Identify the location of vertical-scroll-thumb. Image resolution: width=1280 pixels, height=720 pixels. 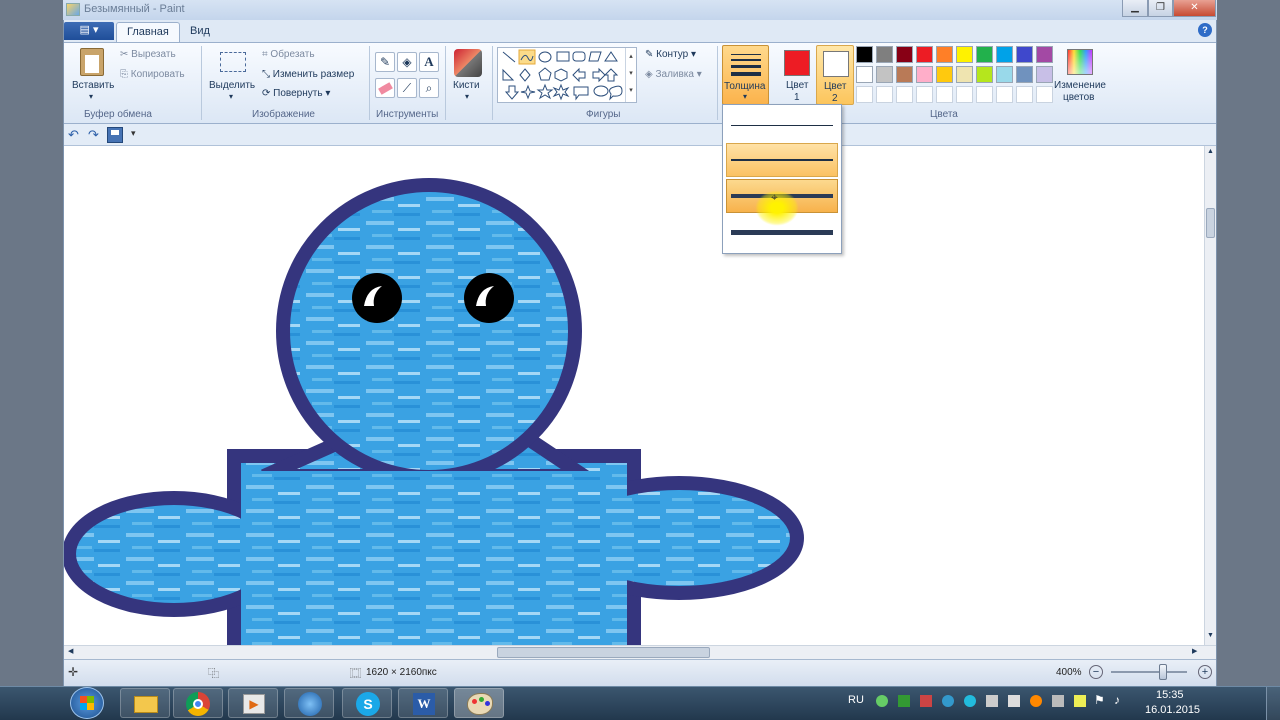
(1210, 223).